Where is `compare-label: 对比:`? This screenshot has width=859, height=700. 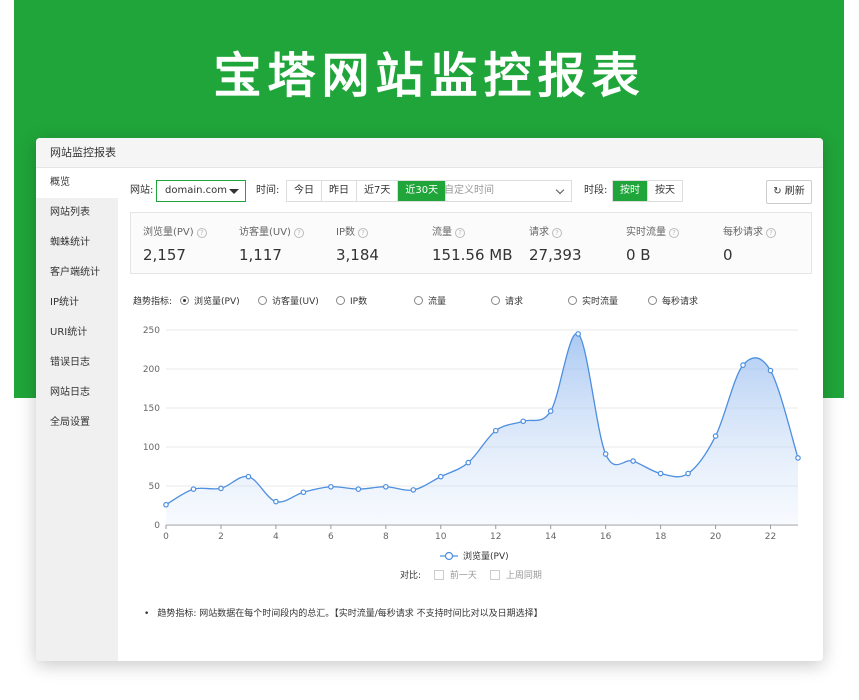 compare-label: 对比: is located at coordinates (411, 576).